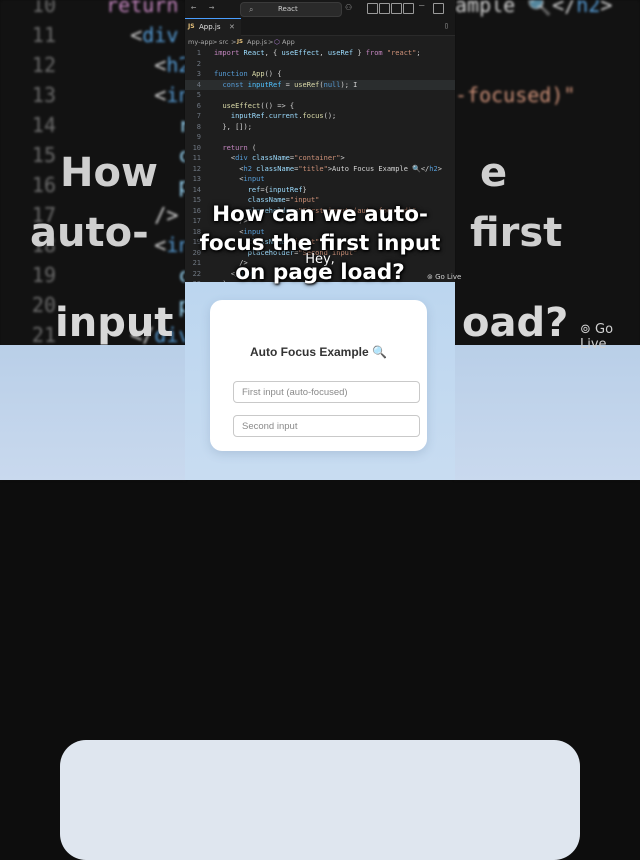 This screenshot has width=640, height=860. What do you see at coordinates (372, 8) in the screenshot?
I see `toggle-primary-sidebar-icon` at bounding box center [372, 8].